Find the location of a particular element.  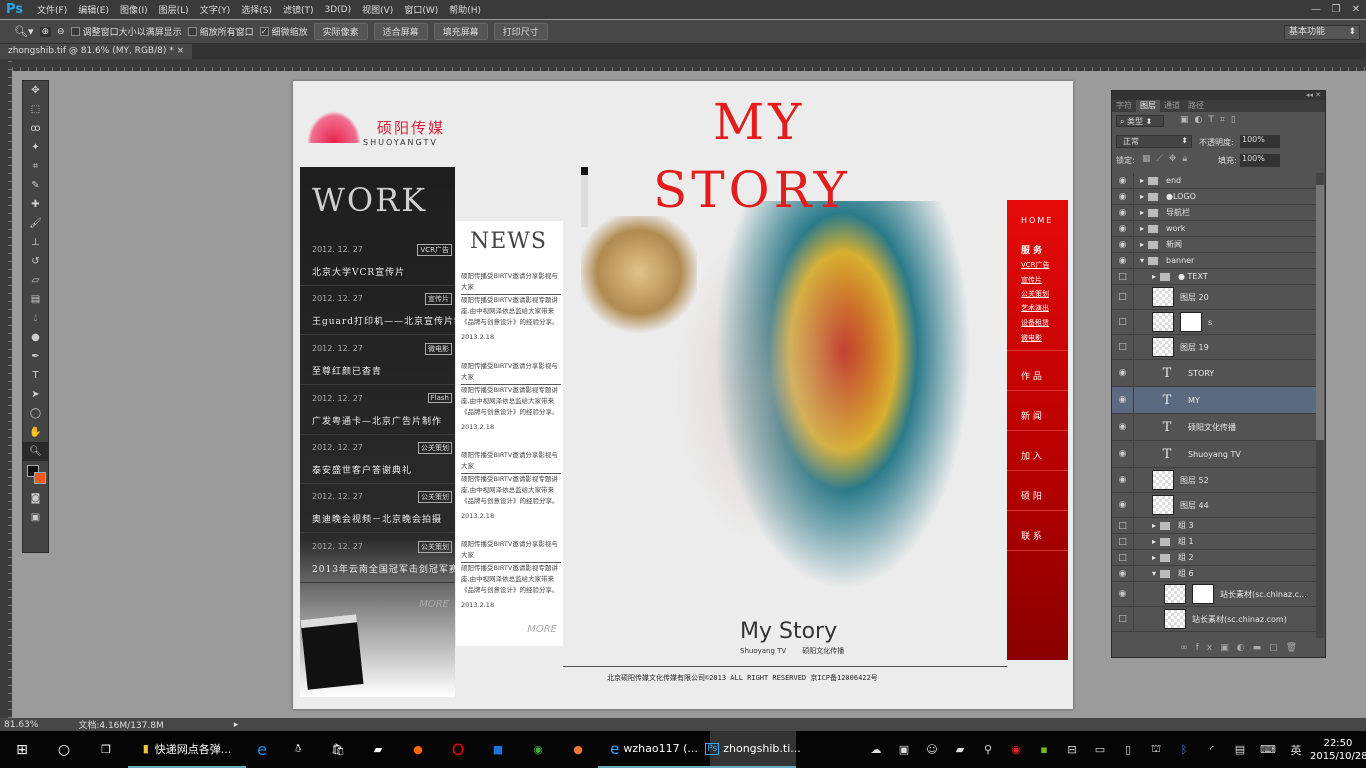

tab-character: 字符 is located at coordinates (1124, 106).